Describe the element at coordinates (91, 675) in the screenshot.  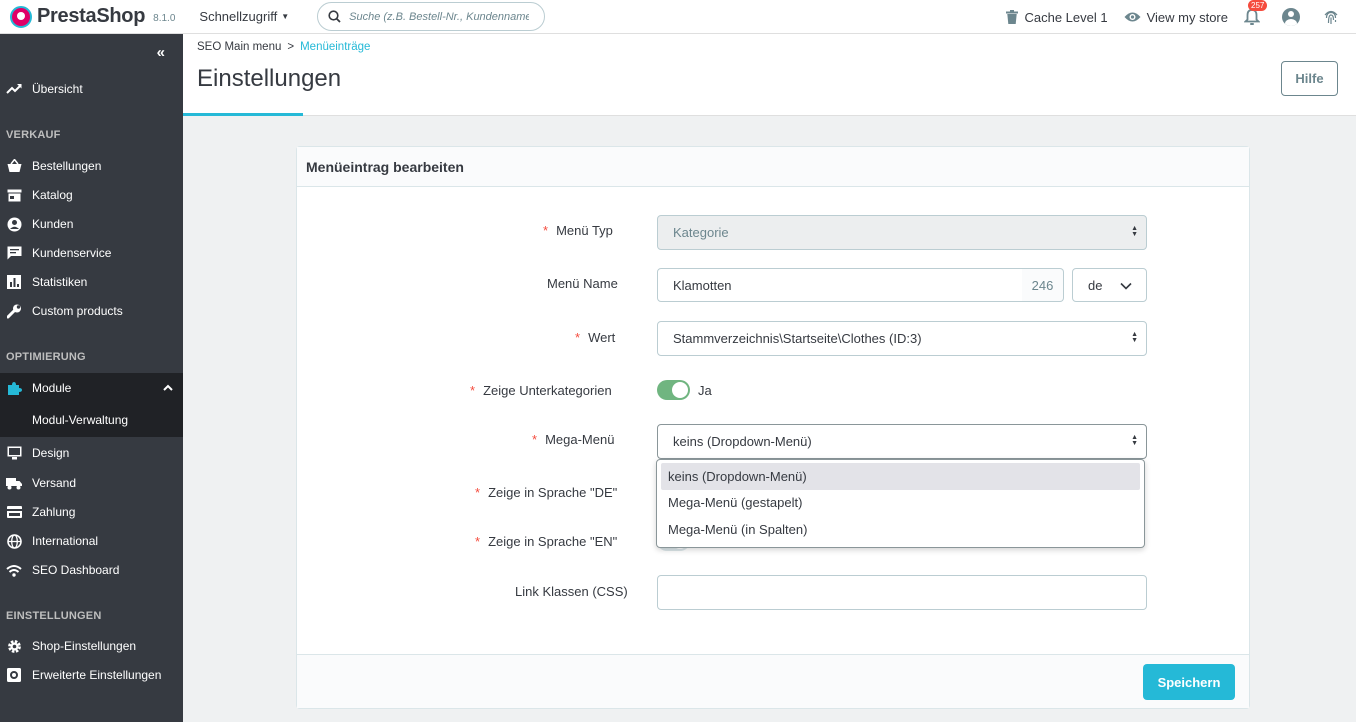
I see `sidebar-item-advanced-settings: Erweiterte Einstellungen` at that location.